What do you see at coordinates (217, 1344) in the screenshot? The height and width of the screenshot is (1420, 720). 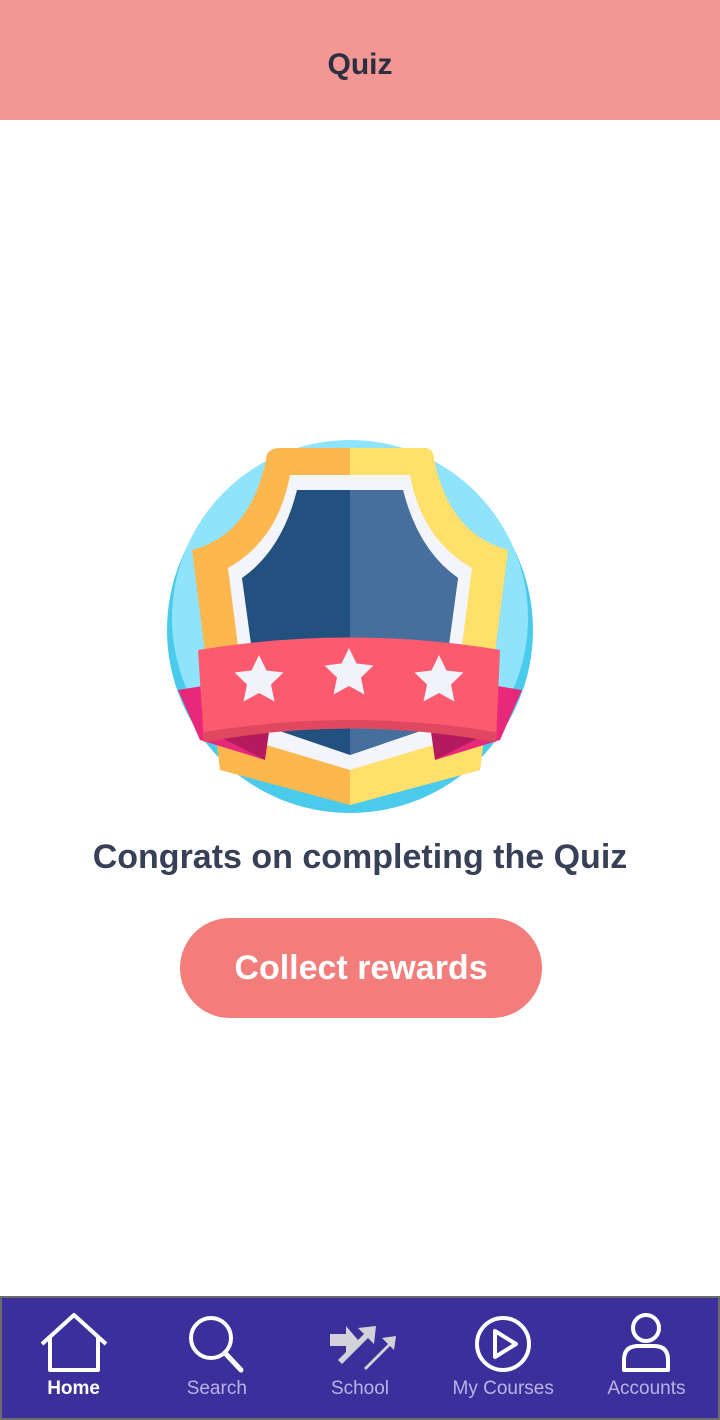 I see `search-icon` at bounding box center [217, 1344].